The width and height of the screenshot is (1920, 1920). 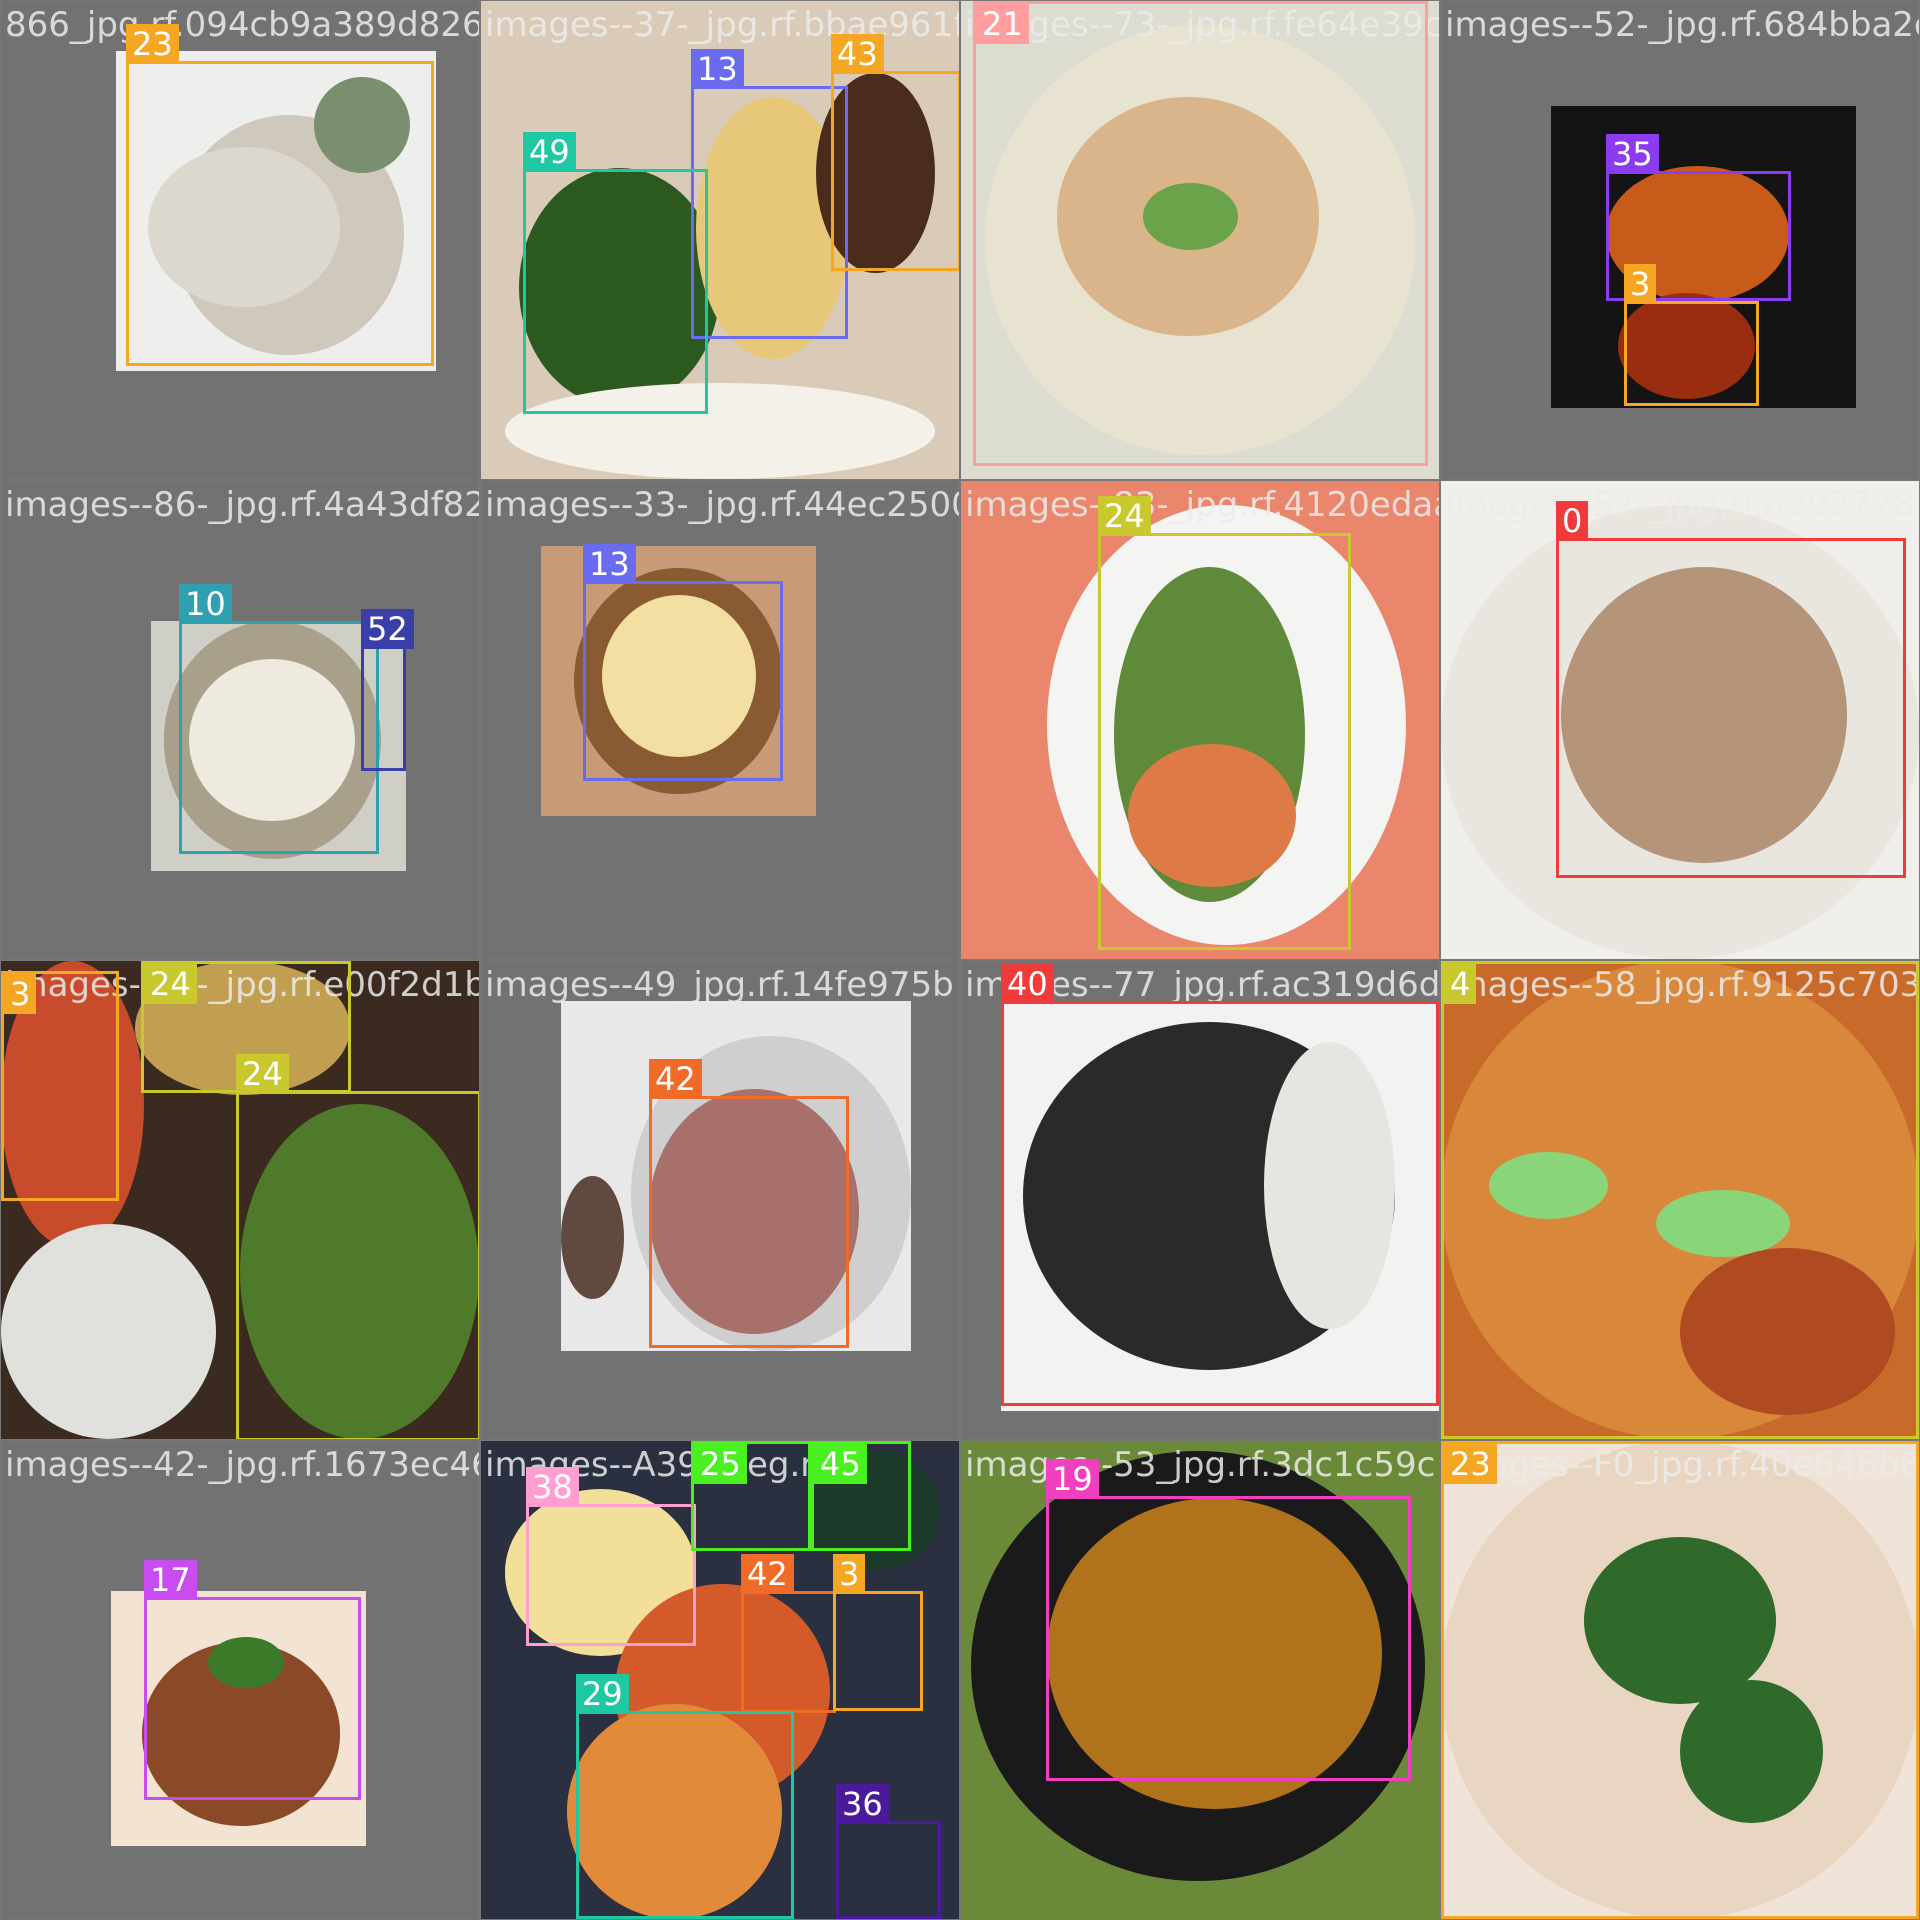 I want to click on tile-14: images--A39_jpeg.rf... 38 25 45 42 3 29 36, so click(x=720, y=1680).